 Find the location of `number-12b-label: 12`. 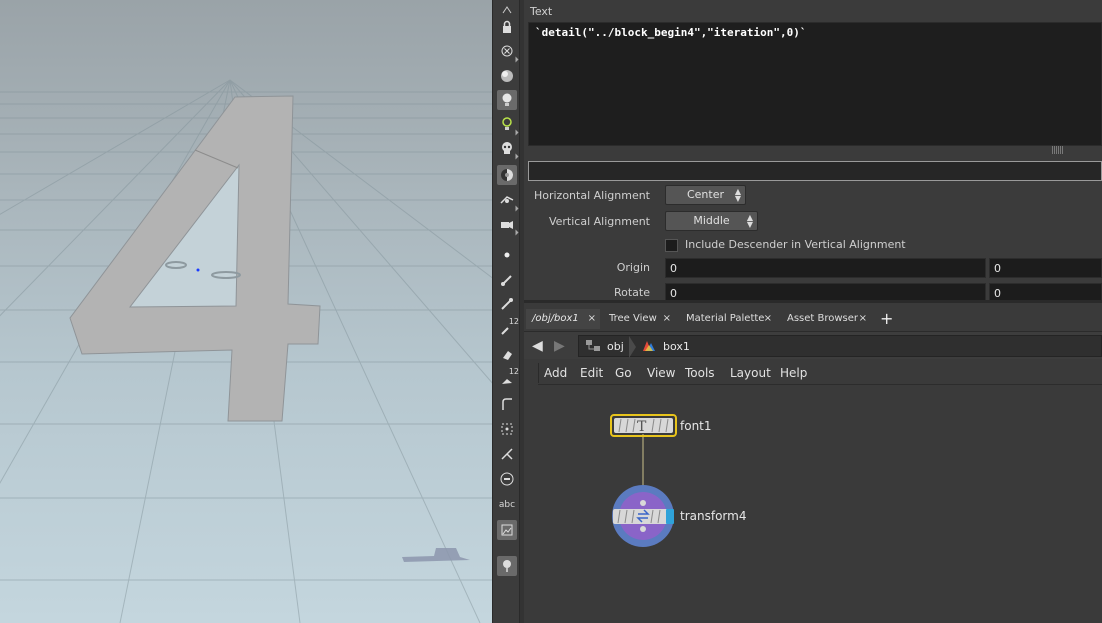

number-12b-label: 12 is located at coordinates (513, 371).